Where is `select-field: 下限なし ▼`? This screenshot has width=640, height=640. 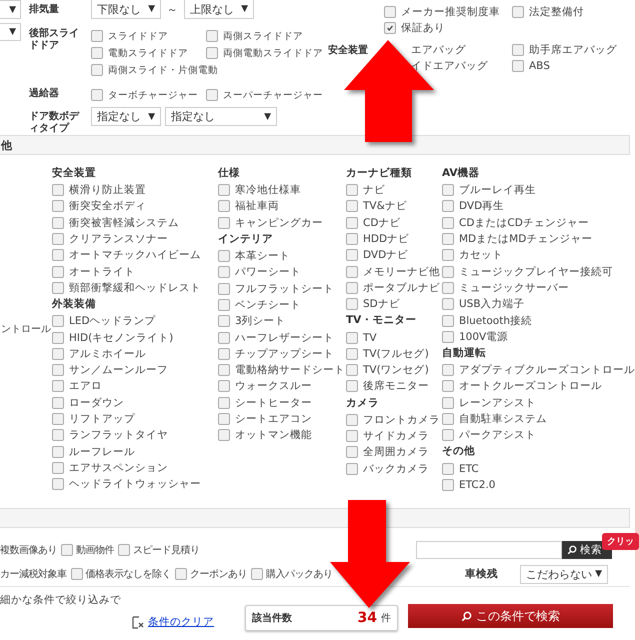
select-field: 下限なし ▼ is located at coordinates (126, 9).